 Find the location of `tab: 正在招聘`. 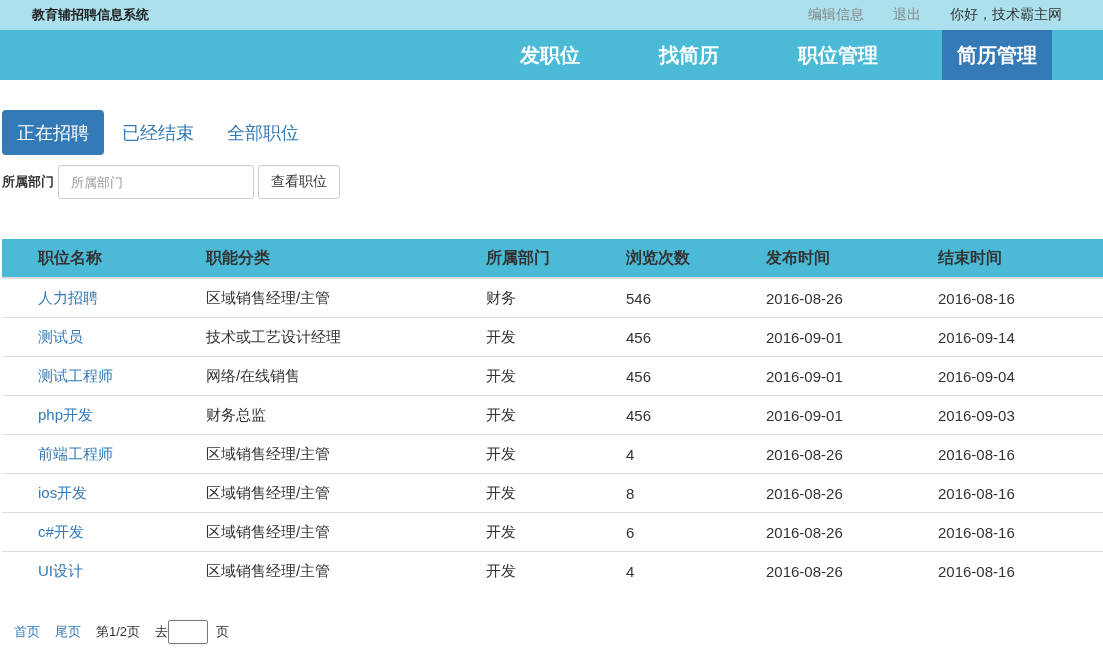

tab: 正在招聘 is located at coordinates (53, 132).